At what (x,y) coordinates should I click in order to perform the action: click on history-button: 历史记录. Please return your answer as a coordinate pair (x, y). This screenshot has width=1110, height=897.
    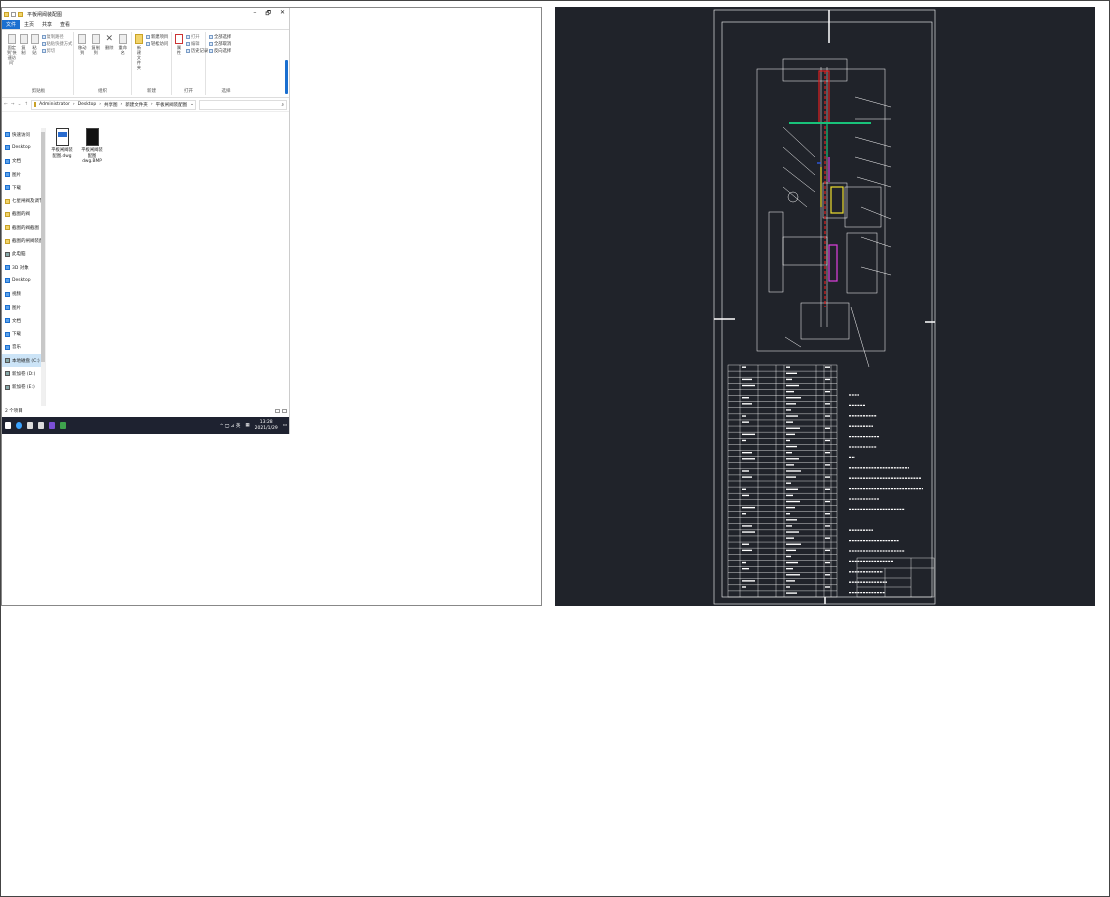
    Looking at the image, I should click on (197, 51).